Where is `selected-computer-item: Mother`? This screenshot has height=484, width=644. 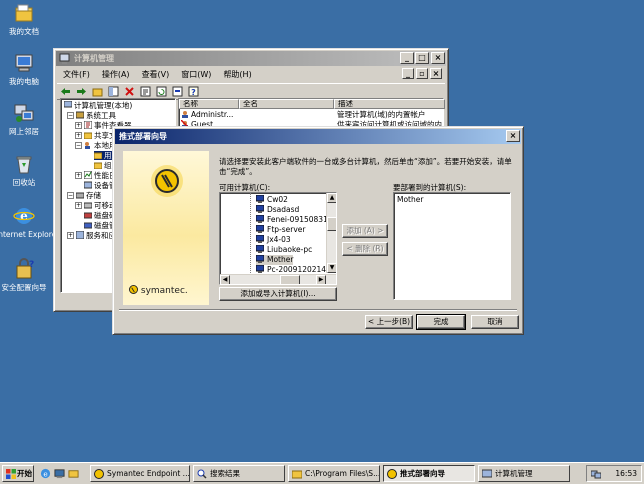
selected-computer-item: Mother is located at coordinates (410, 200).